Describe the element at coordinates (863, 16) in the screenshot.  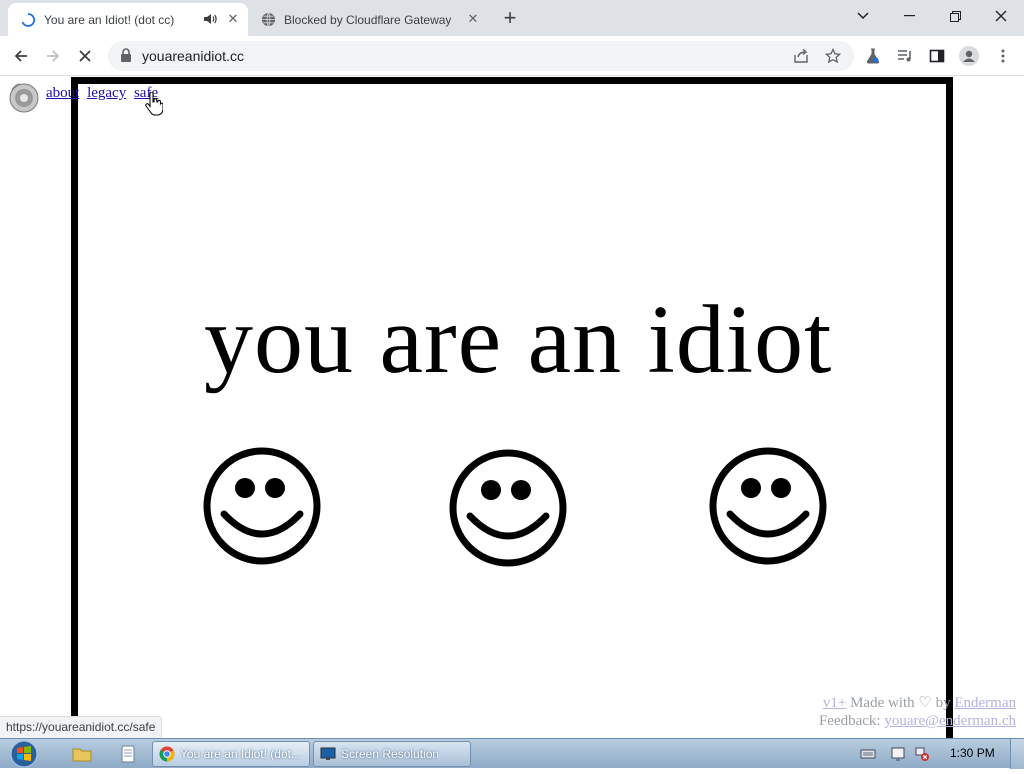
I see `tab-search-icon` at that location.